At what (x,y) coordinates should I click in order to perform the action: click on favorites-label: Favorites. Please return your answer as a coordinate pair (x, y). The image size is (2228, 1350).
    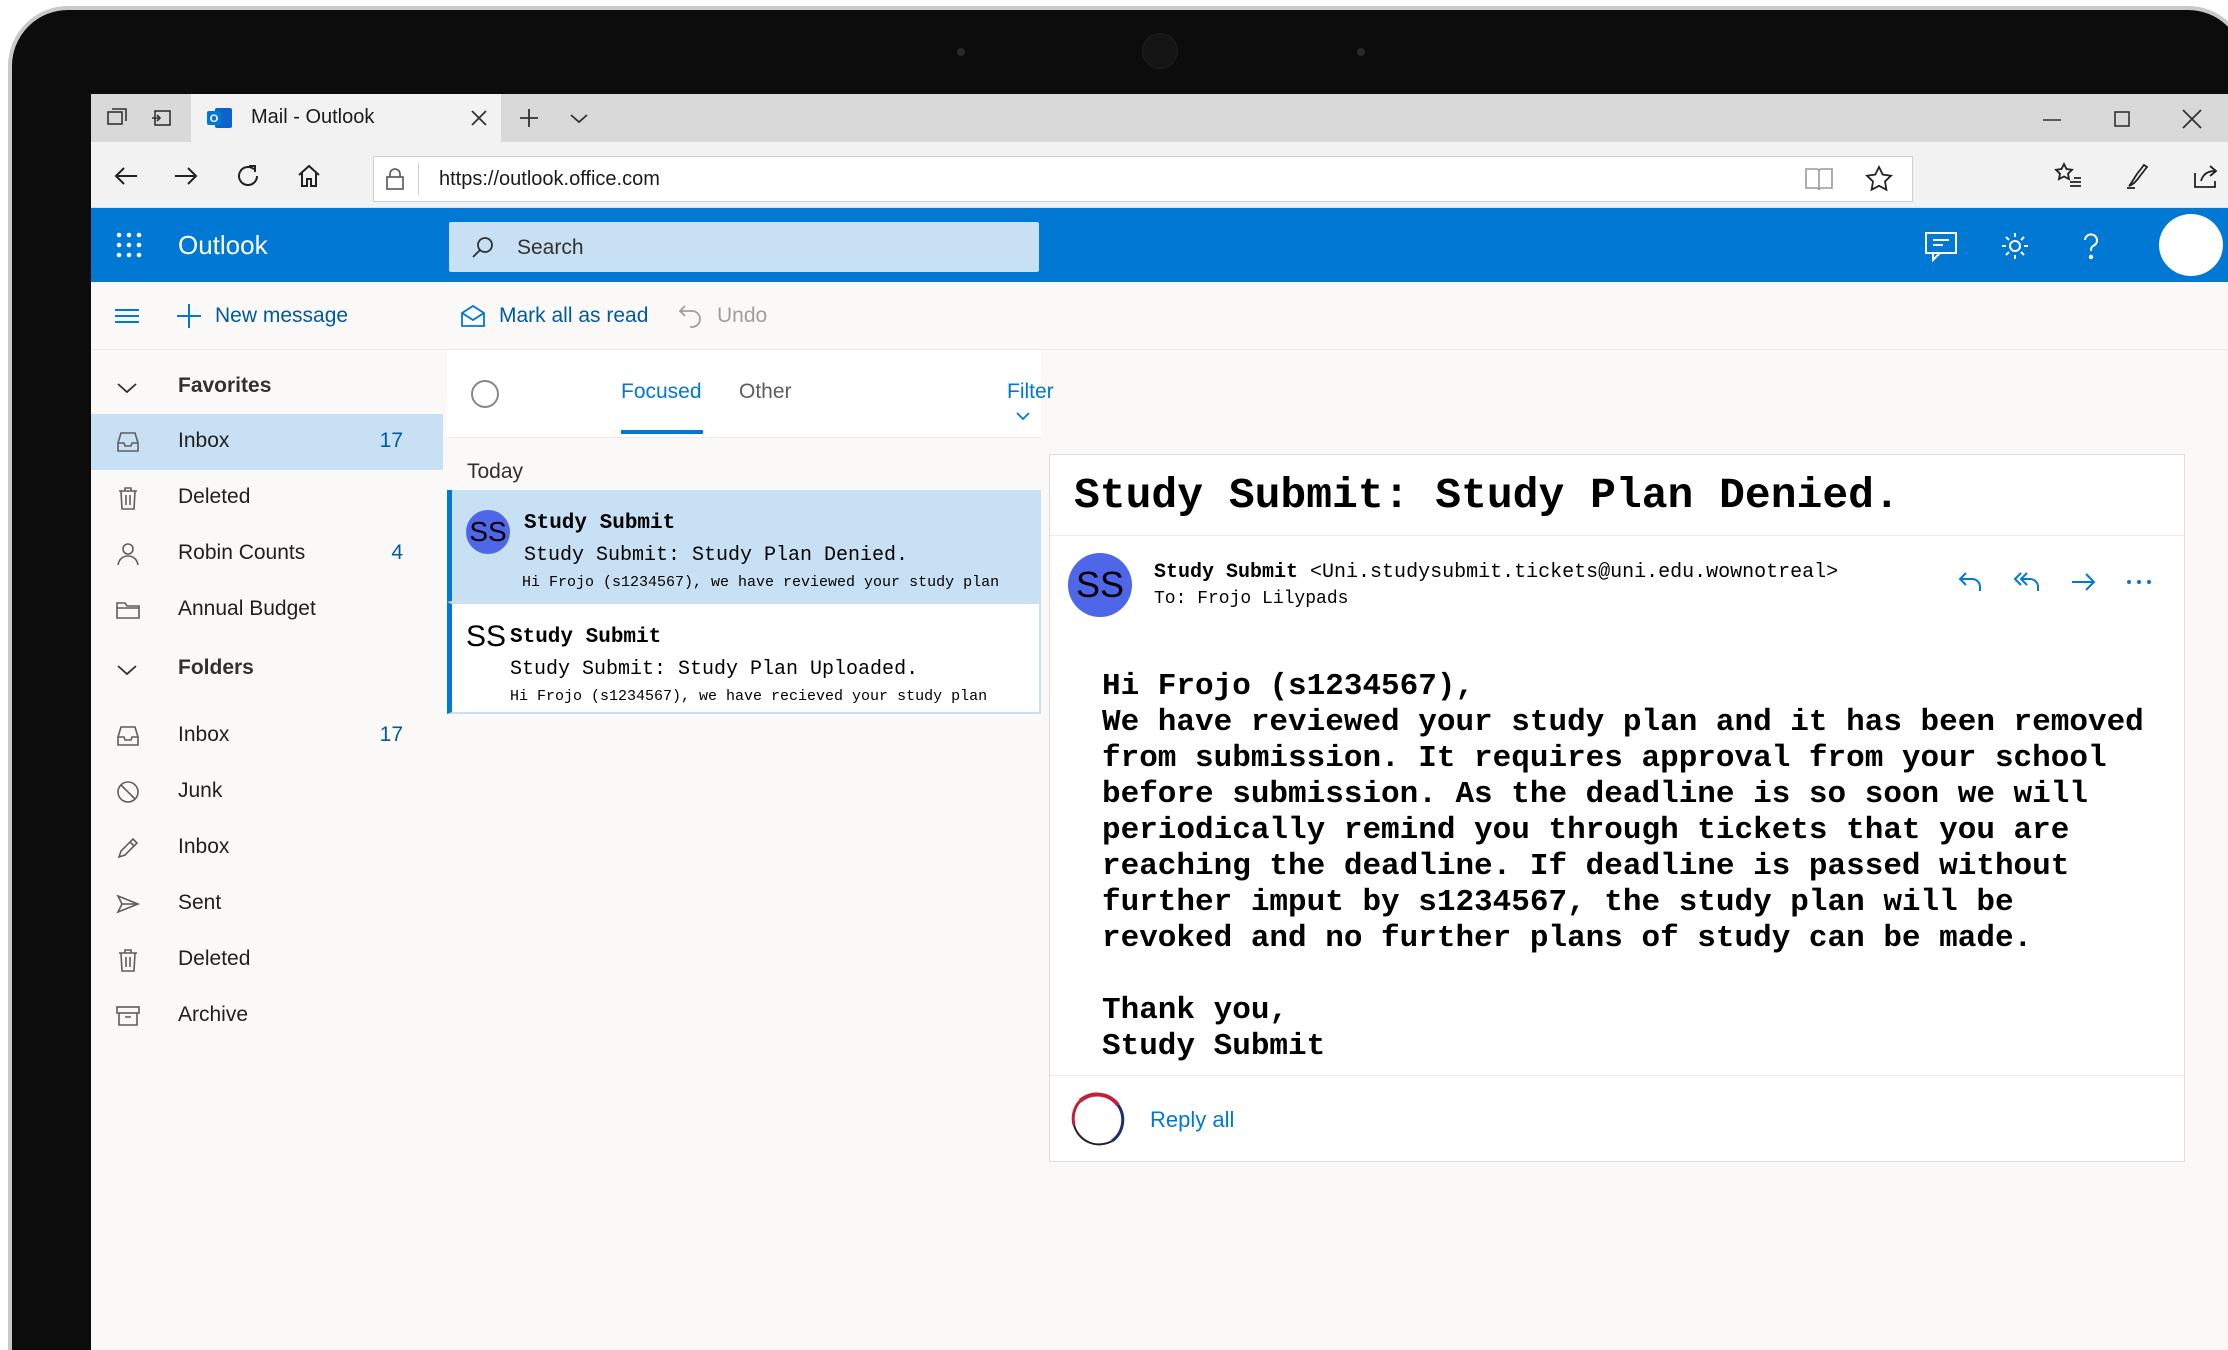
    Looking at the image, I should click on (225, 385).